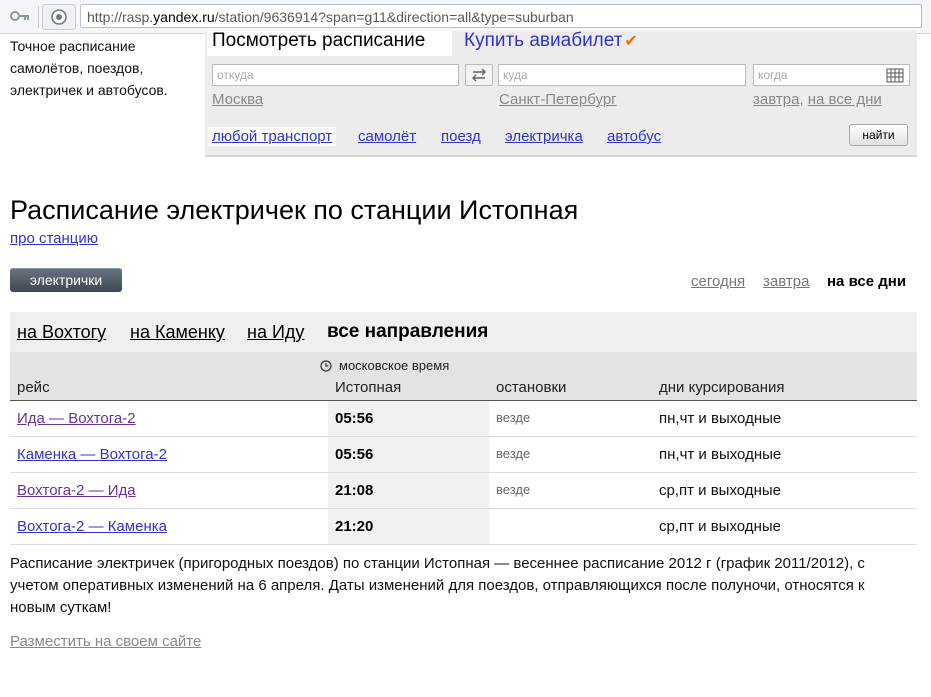  What do you see at coordinates (558, 99) in the screenshot?
I see `to-suggestion: Санкт-Петербург` at bounding box center [558, 99].